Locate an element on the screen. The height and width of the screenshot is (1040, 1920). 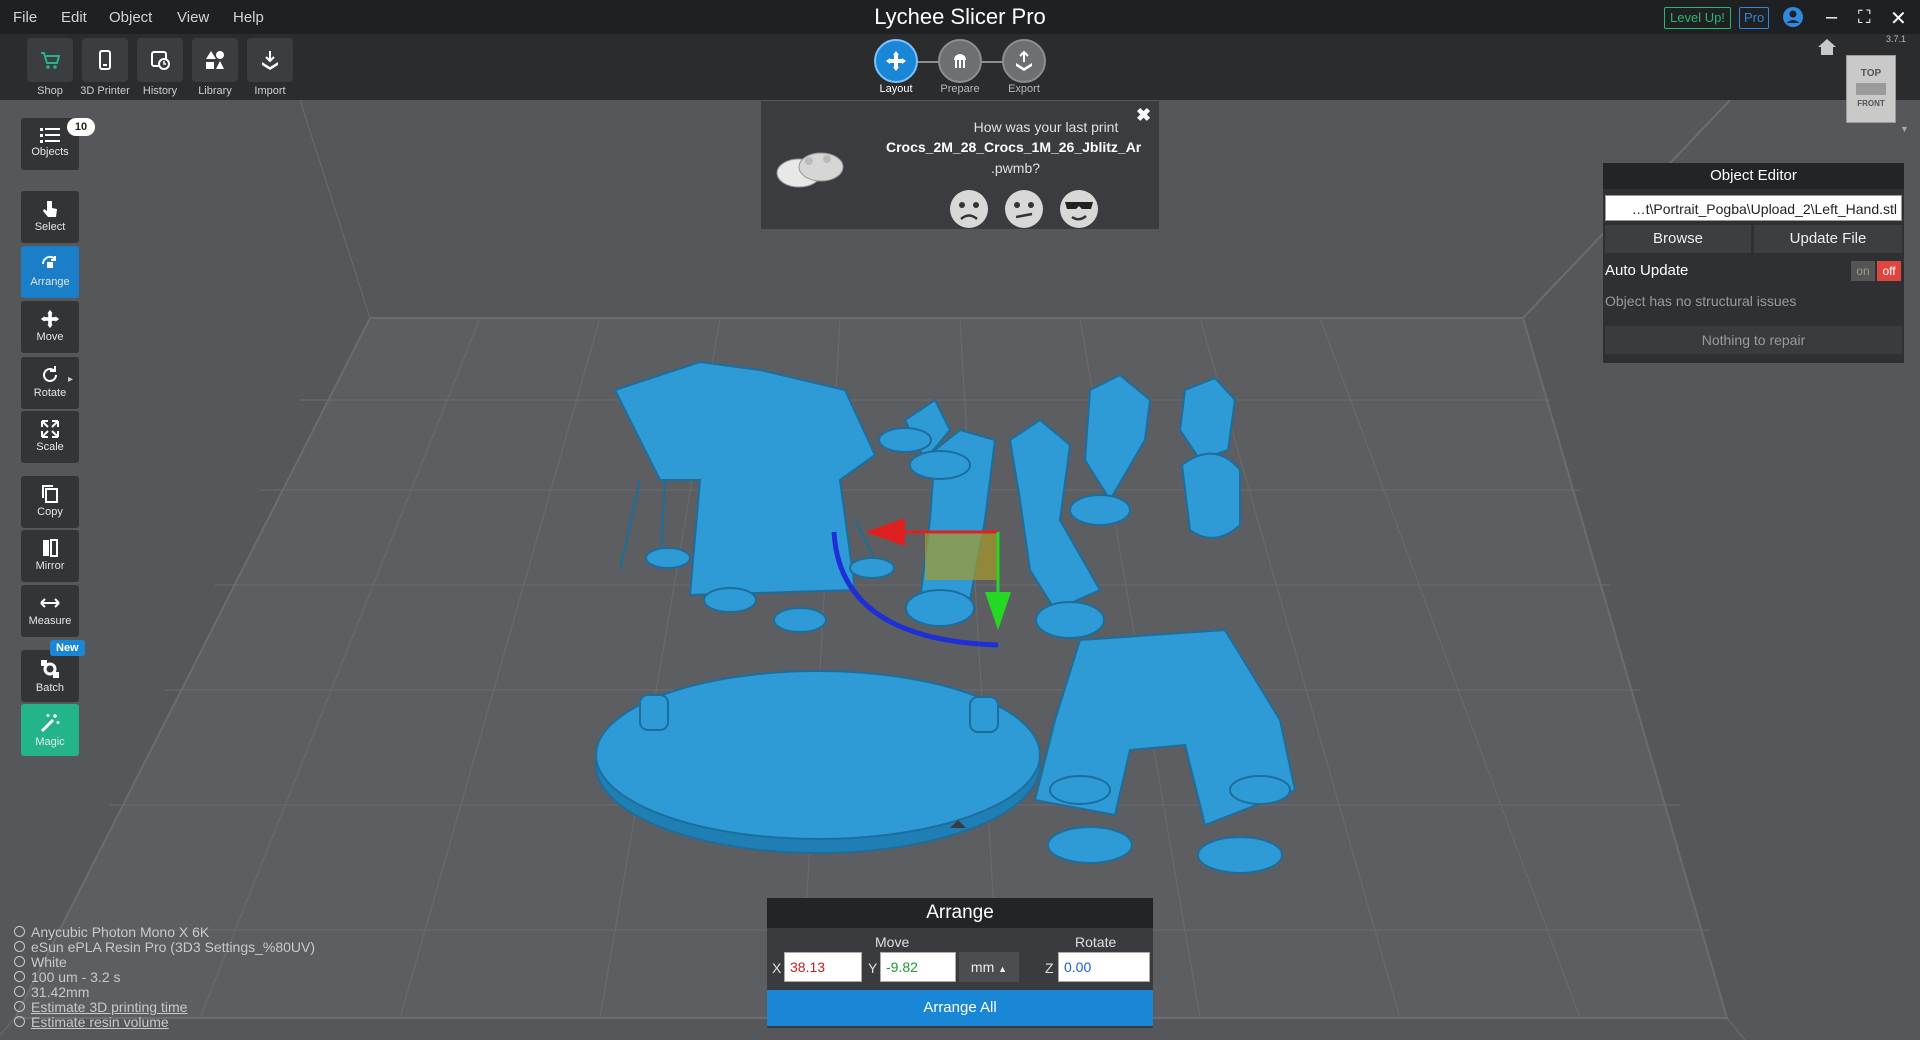
move-arrows-icon is located at coordinates (896, 61).